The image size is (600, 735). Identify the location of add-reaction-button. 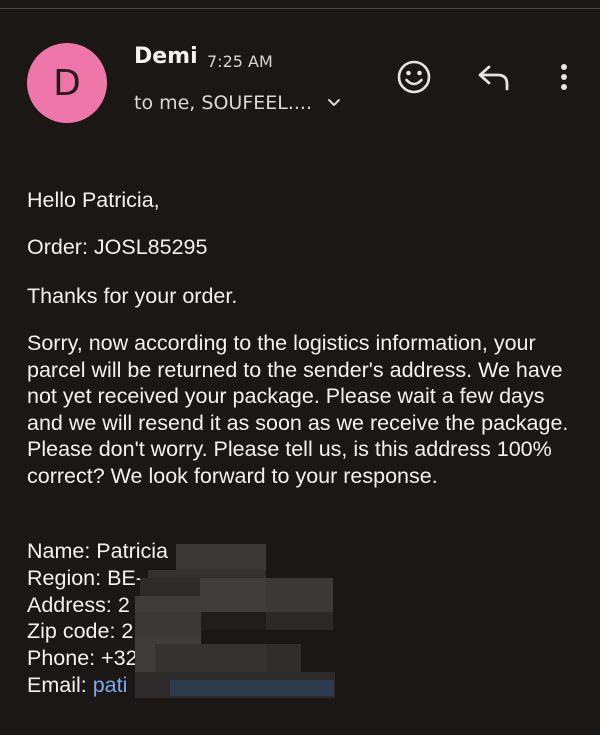
(414, 77).